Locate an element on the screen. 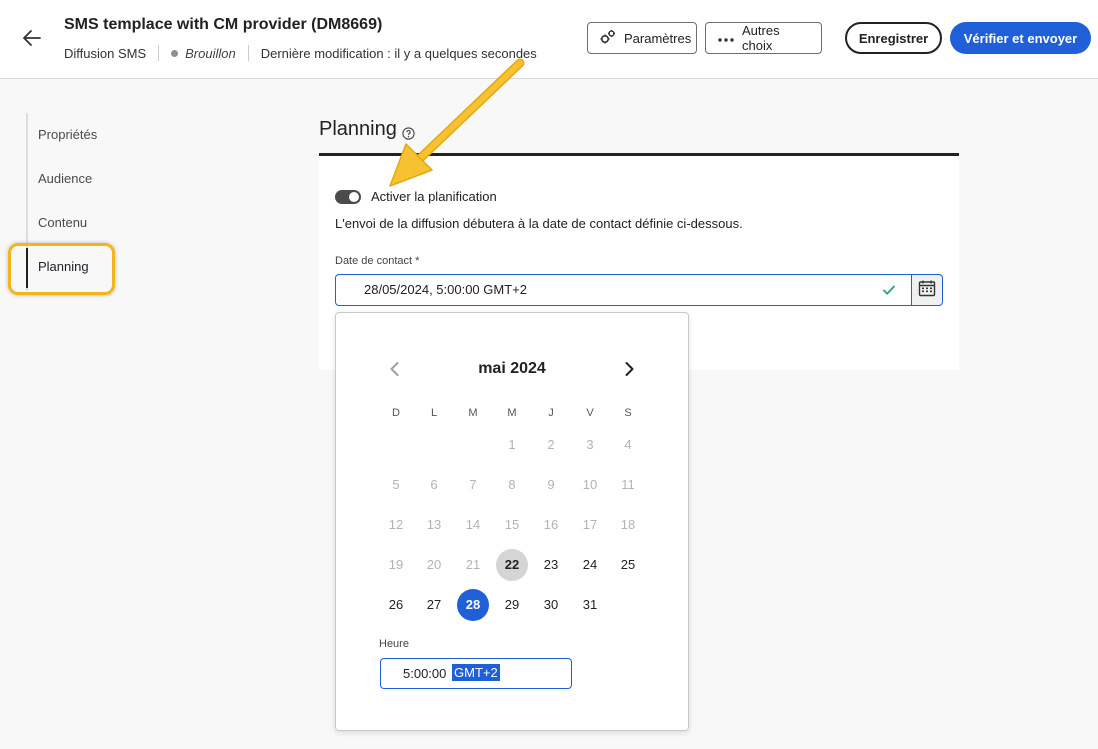 The height and width of the screenshot is (749, 1098). time-value: 5:00:00 is located at coordinates (425, 673).